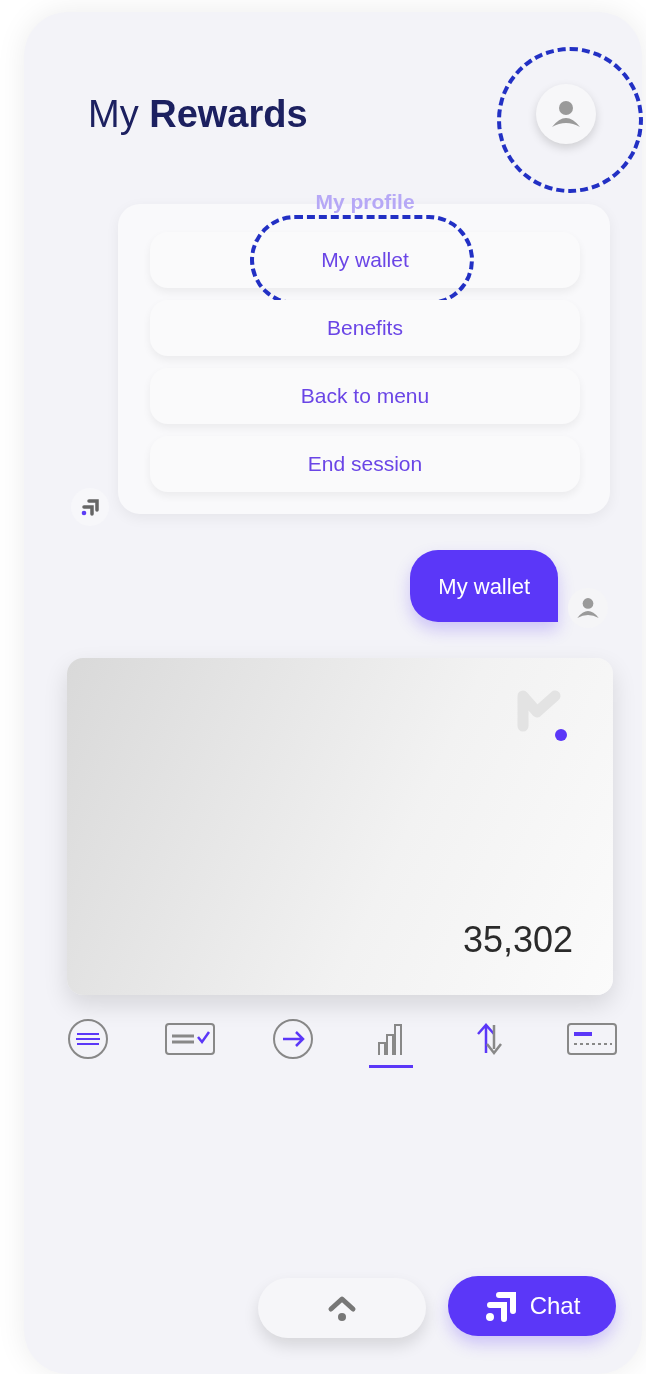 Image resolution: width=646 pixels, height=1374 pixels. I want to click on menu-item-button: End session, so click(365, 464).